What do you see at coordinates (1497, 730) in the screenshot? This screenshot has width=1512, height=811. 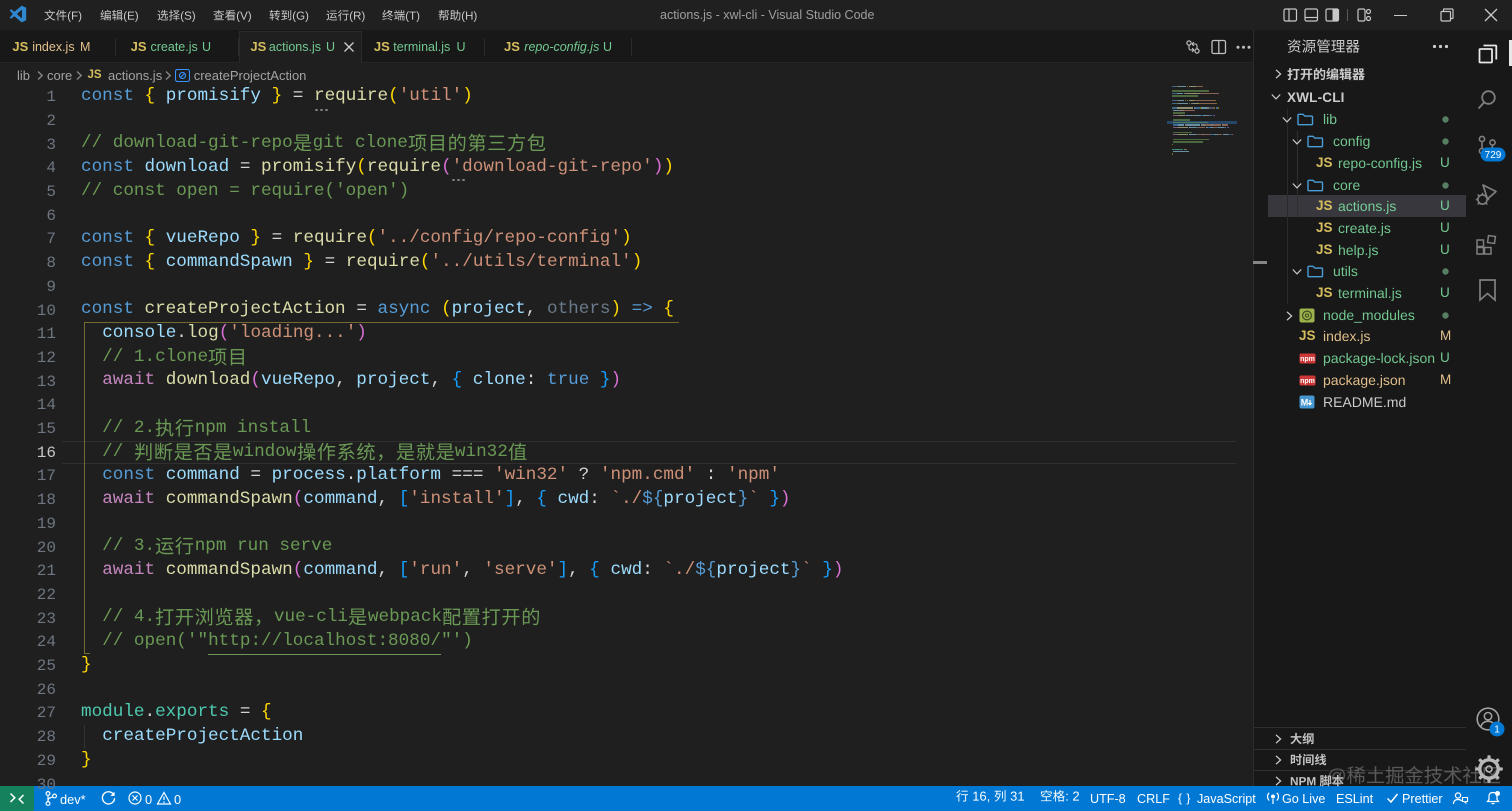 I see `svg-text: 1` at bounding box center [1497, 730].